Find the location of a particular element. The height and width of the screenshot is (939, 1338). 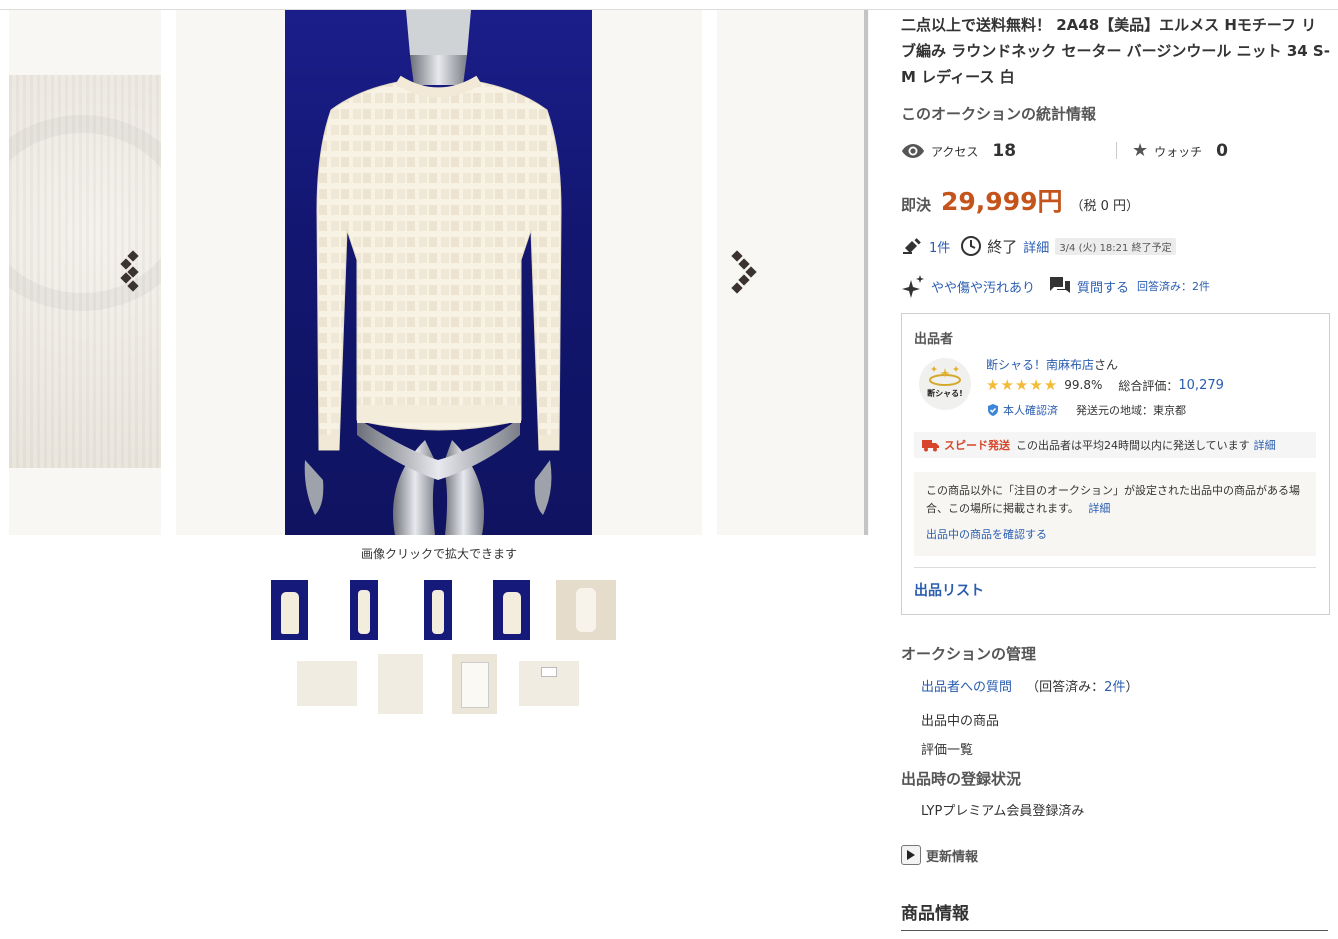

notice-detail-link: 詳細 is located at coordinates (1099, 508).